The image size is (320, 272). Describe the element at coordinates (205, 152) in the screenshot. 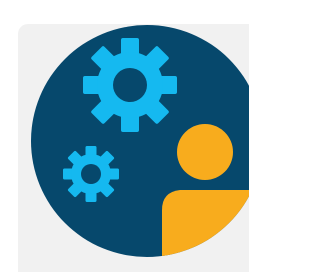

I see `user-head` at that location.